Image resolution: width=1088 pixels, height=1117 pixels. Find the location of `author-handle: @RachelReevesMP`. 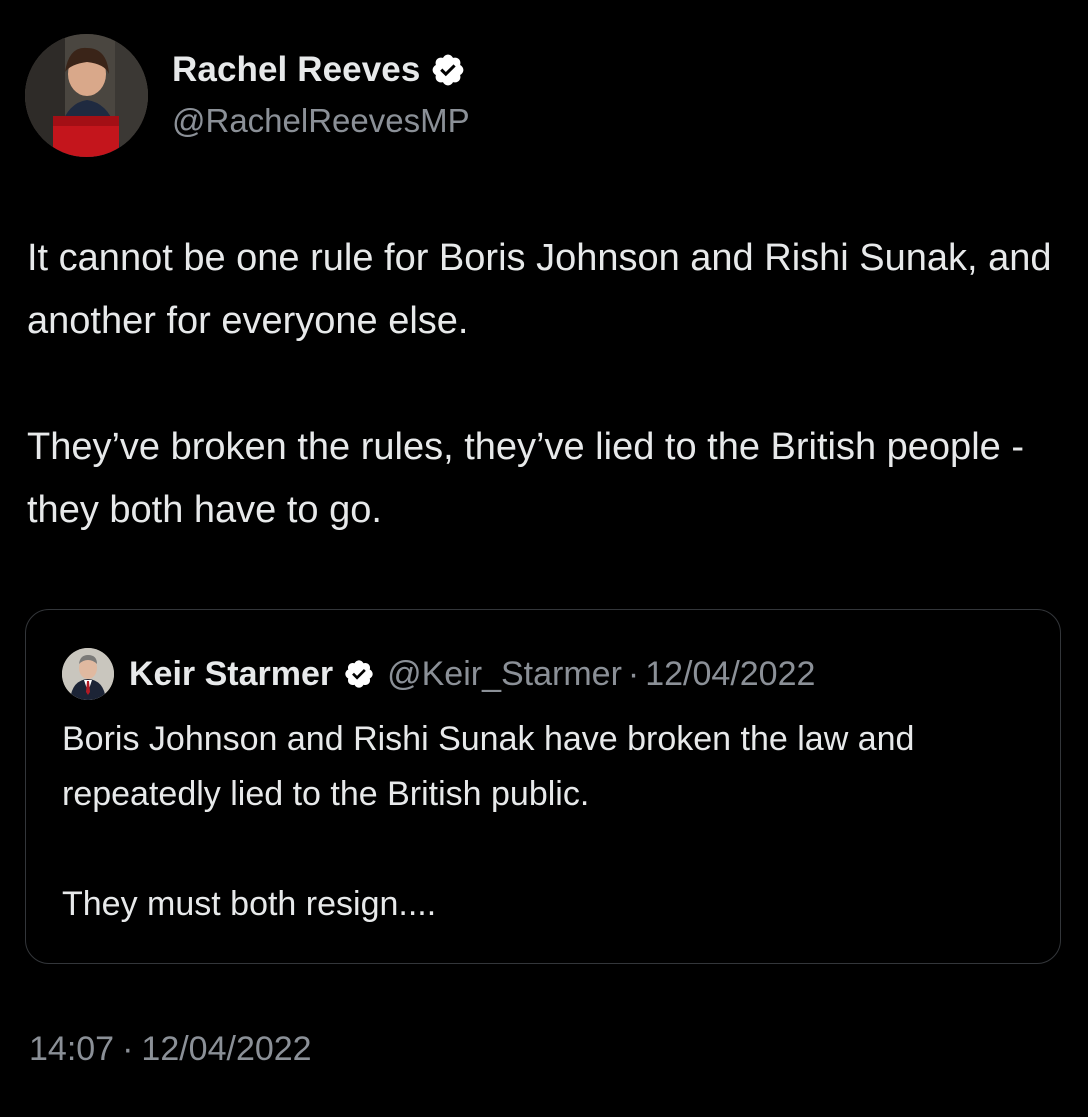

author-handle: @RachelReevesMP is located at coordinates (321, 121).